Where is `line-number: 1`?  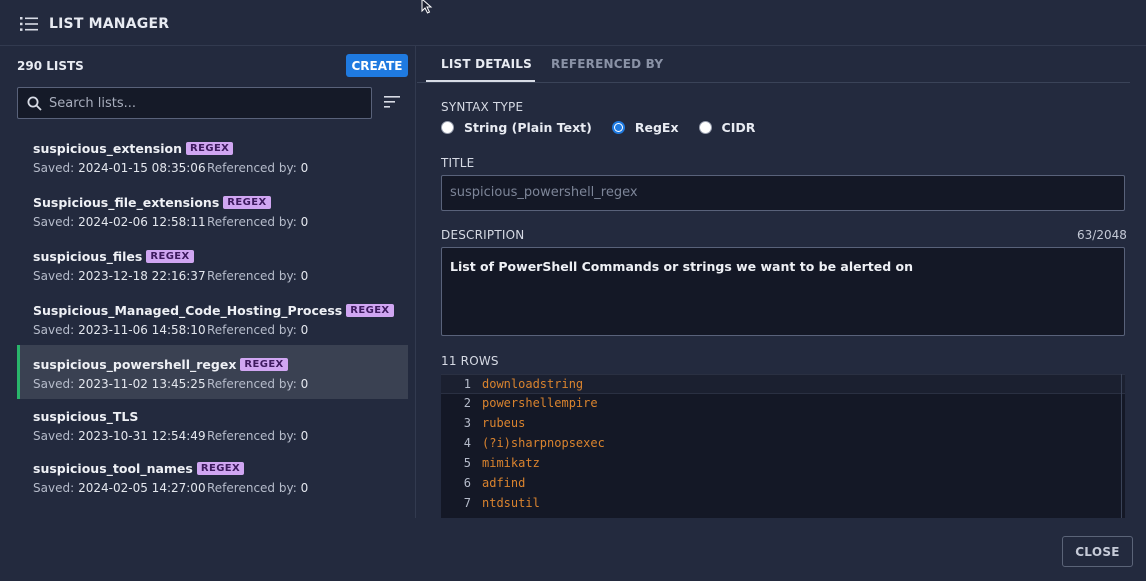
line-number: 1 is located at coordinates (467, 384).